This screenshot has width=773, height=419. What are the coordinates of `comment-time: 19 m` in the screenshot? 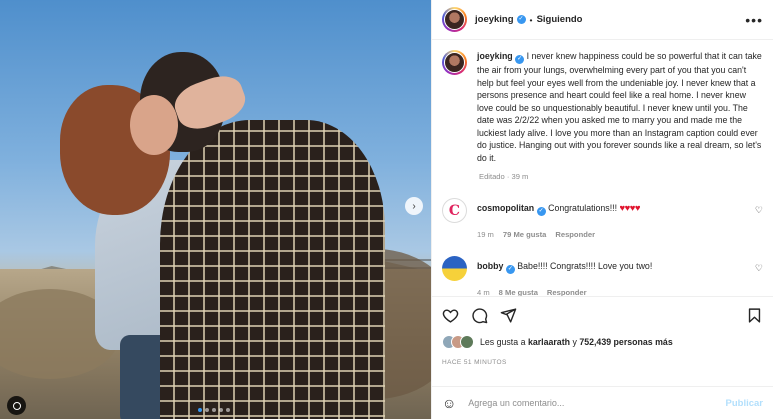 It's located at (485, 234).